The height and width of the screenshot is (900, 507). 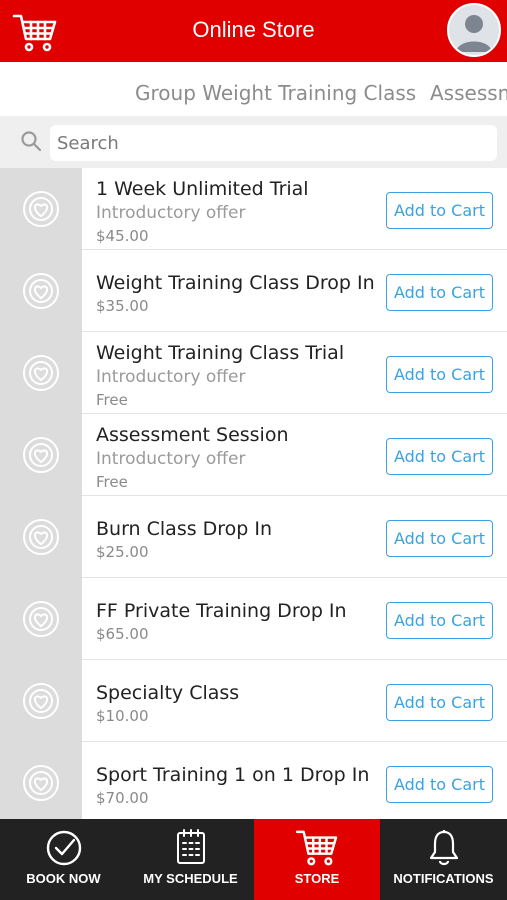 I want to click on nav-notifications: NOTIFICATIONS, so click(x=443, y=859).